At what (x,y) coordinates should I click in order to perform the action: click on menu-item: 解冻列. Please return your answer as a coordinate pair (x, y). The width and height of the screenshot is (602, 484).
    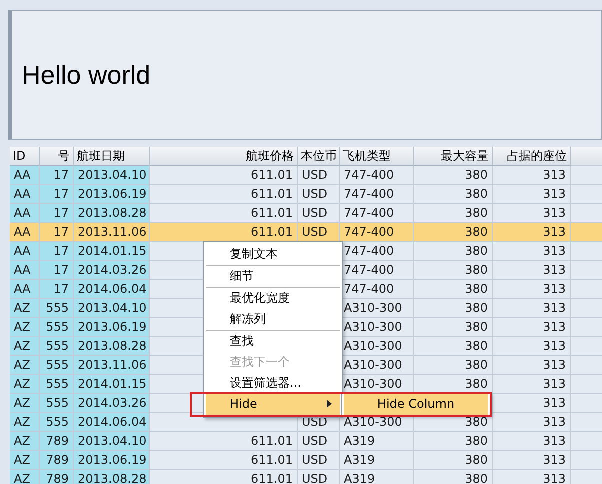
    Looking at the image, I should click on (273, 320).